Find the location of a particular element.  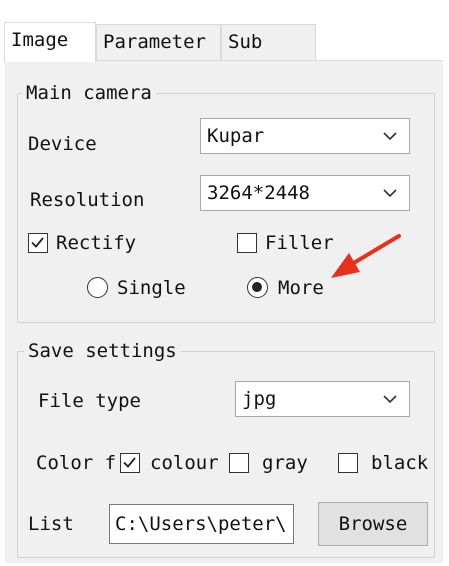

black-checkbox is located at coordinates (348, 463).